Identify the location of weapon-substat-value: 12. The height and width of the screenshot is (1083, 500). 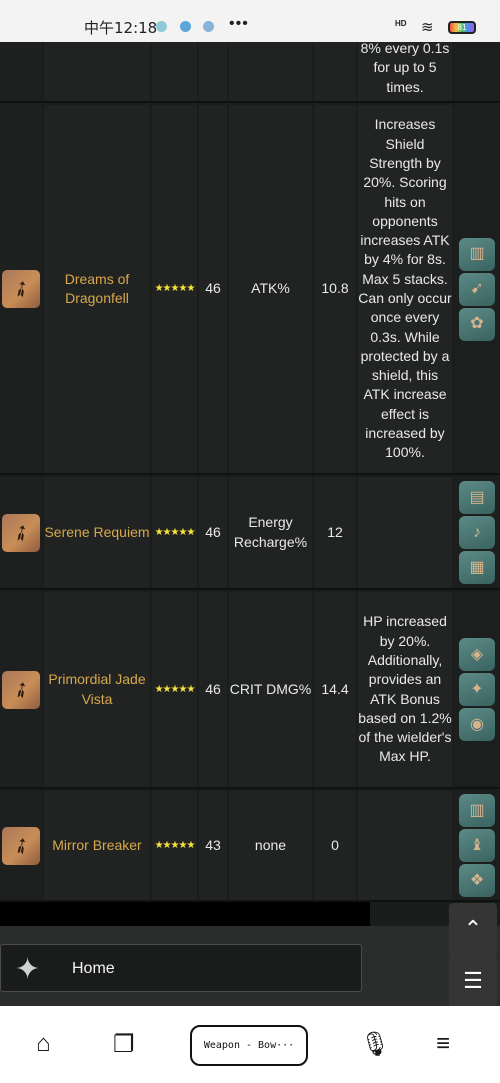
(335, 532).